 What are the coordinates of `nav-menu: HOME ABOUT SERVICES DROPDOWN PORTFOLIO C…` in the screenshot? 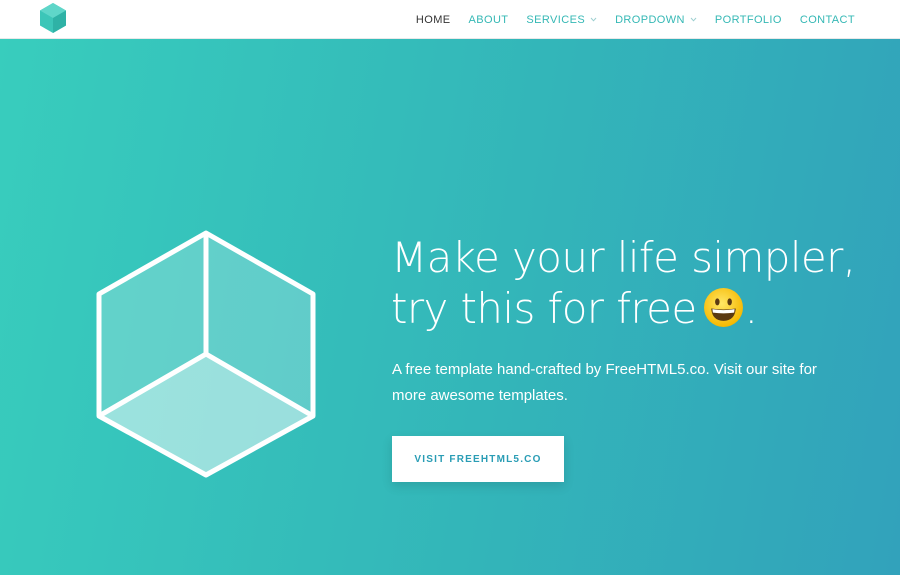 It's located at (635, 19).